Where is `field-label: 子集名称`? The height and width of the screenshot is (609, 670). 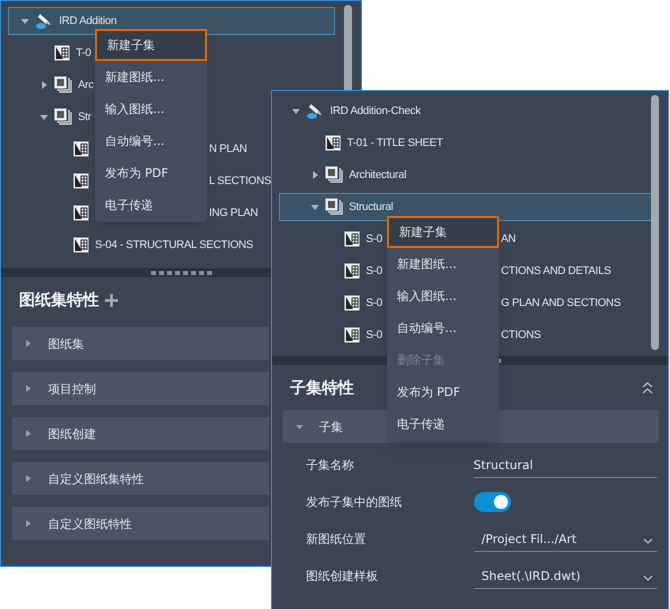 field-label: 子集名称 is located at coordinates (330, 465).